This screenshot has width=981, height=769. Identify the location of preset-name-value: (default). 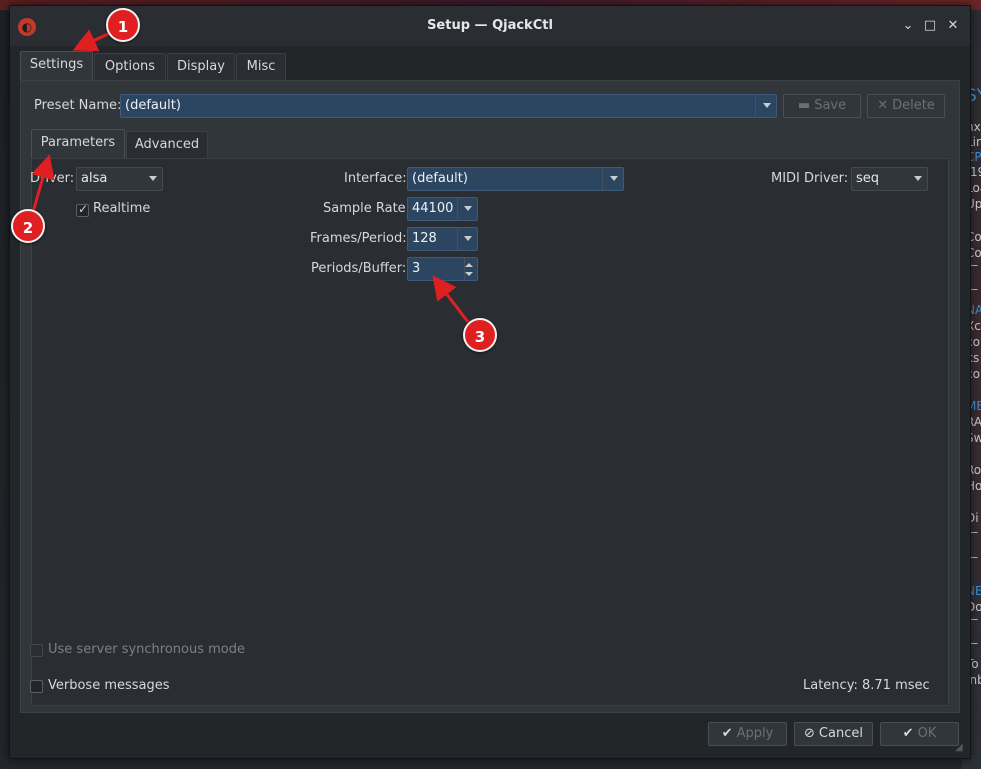
(153, 105).